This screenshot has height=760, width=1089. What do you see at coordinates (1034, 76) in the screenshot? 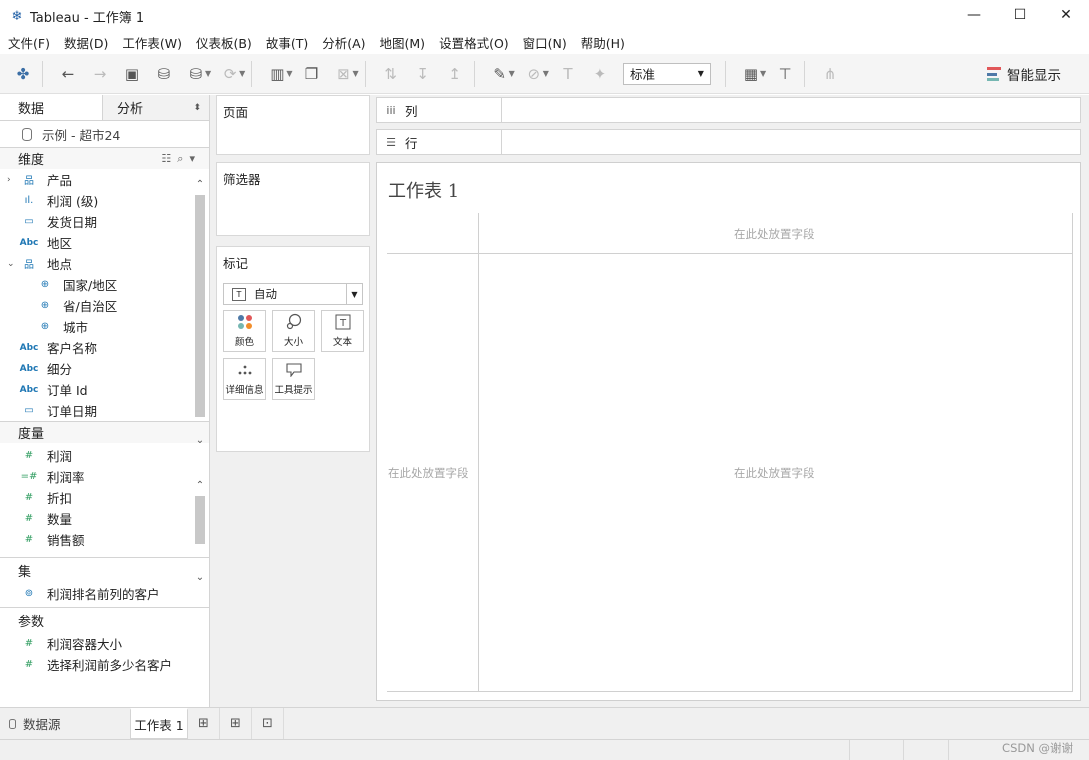
I see `show-me-label: 智能显示` at bounding box center [1034, 76].